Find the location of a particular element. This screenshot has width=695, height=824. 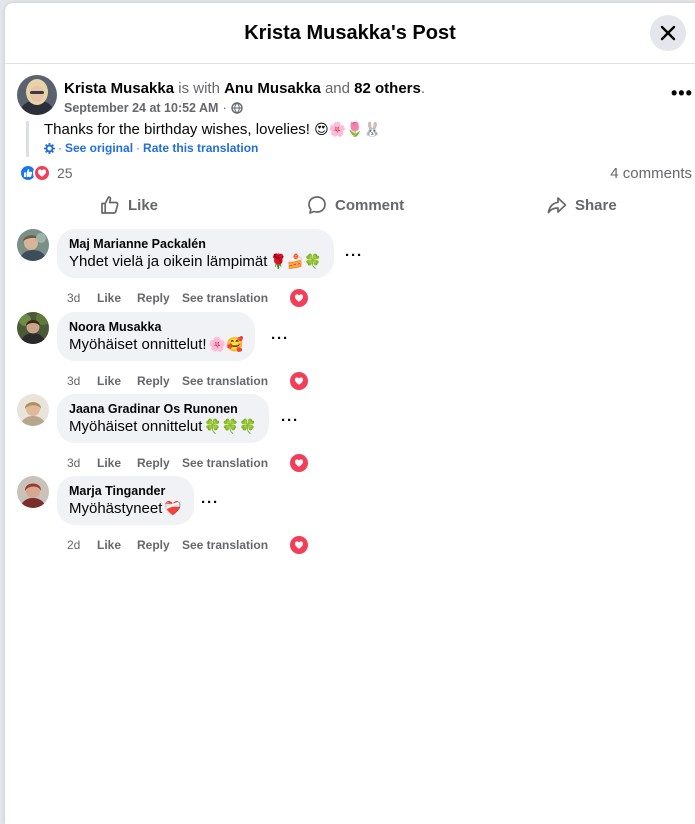

dialog-title: Krista Musakka's Post is located at coordinates (350, 33).